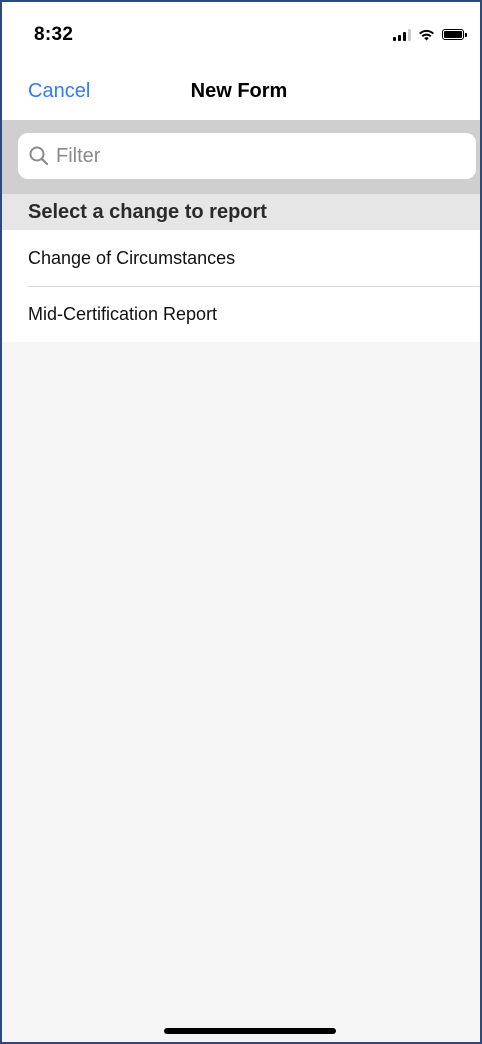 Image resolution: width=482 pixels, height=1044 pixels. I want to click on section-header-label: Select a change to report, so click(147, 211).